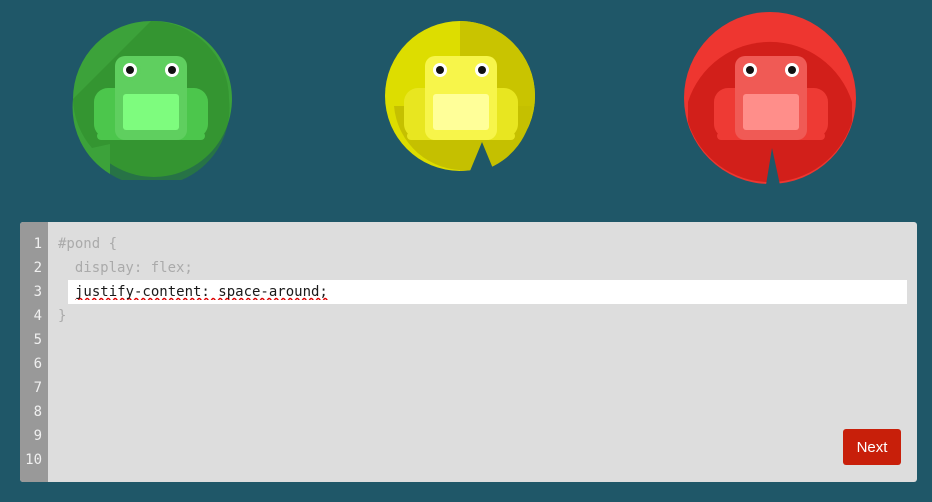 Image resolution: width=932 pixels, height=502 pixels. I want to click on code-closing-brace: }, so click(62, 316).